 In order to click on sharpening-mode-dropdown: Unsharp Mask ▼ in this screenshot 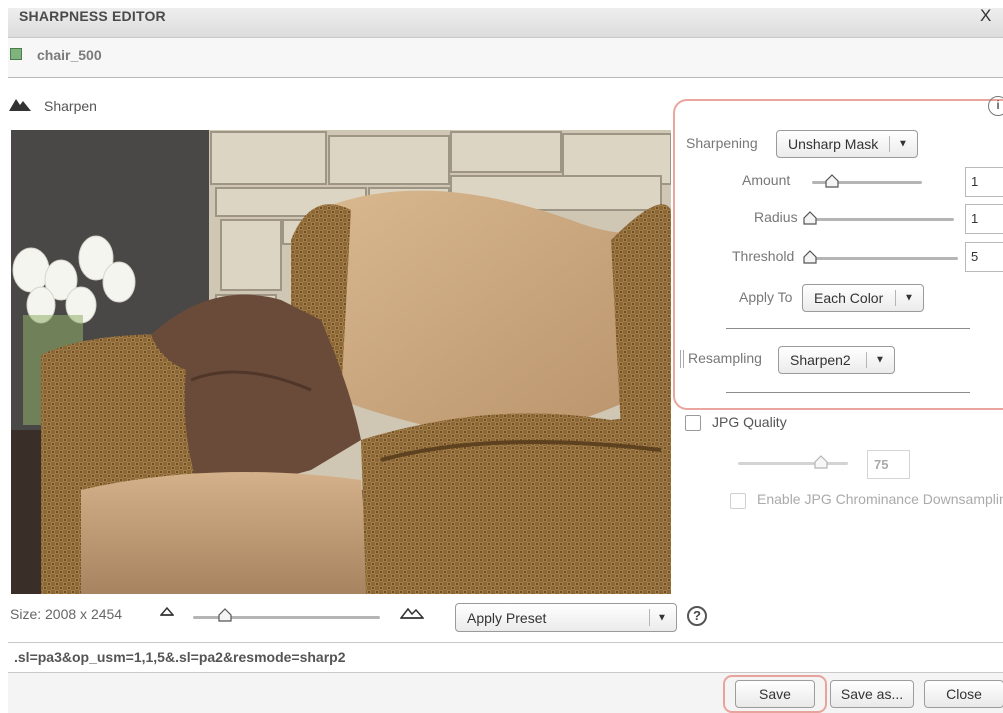, I will do `click(847, 144)`.